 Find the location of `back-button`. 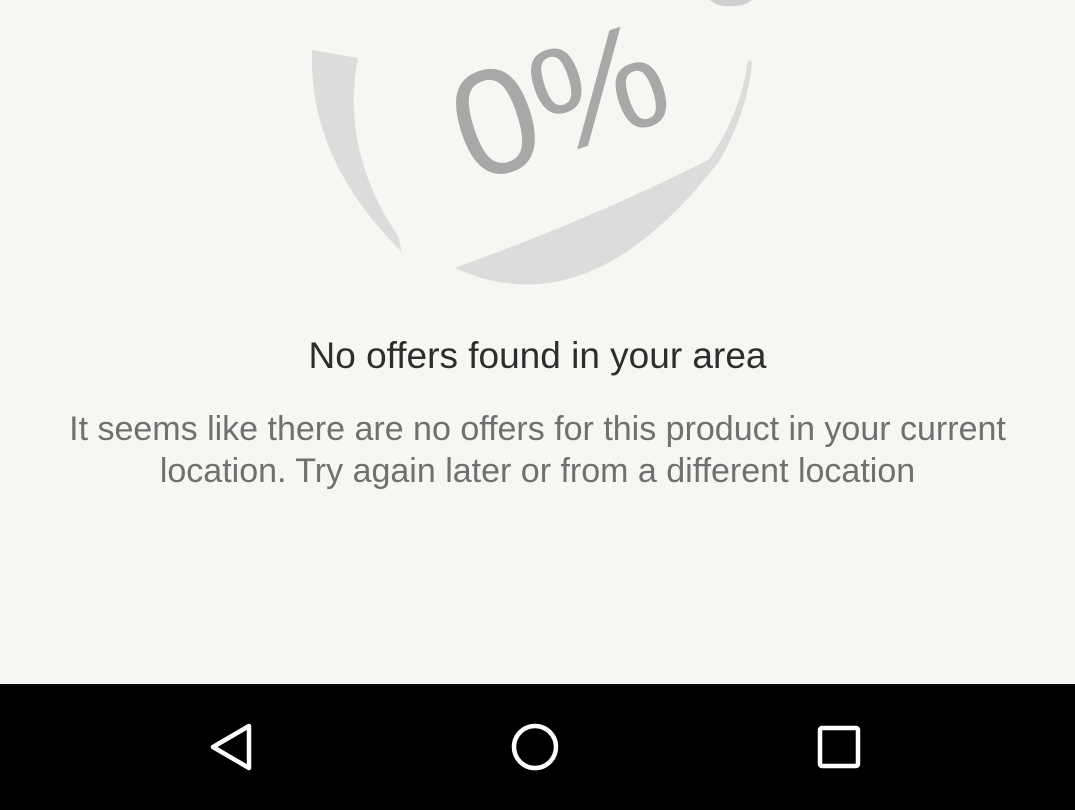

back-button is located at coordinates (232, 747).